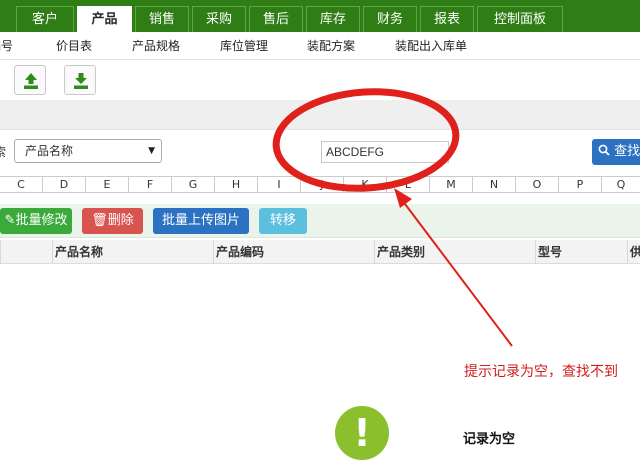 The height and width of the screenshot is (464, 640). Describe the element at coordinates (541, 372) in the screenshot. I see `annotation-text: 提示记录为空，查找不到` at that location.